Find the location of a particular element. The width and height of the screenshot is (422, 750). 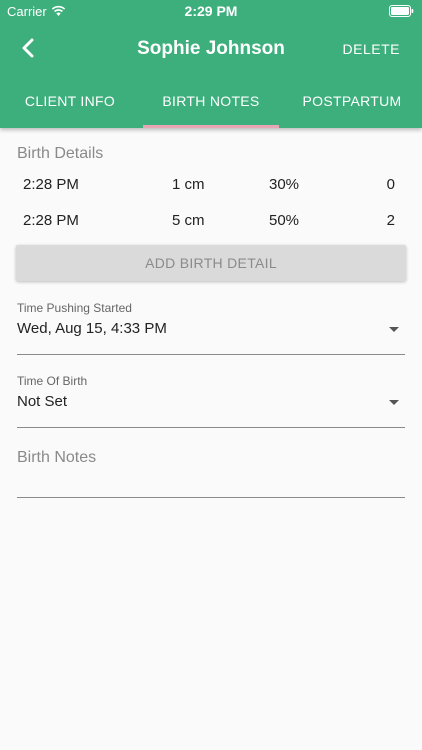

birth-notes-underline is located at coordinates (211, 497).